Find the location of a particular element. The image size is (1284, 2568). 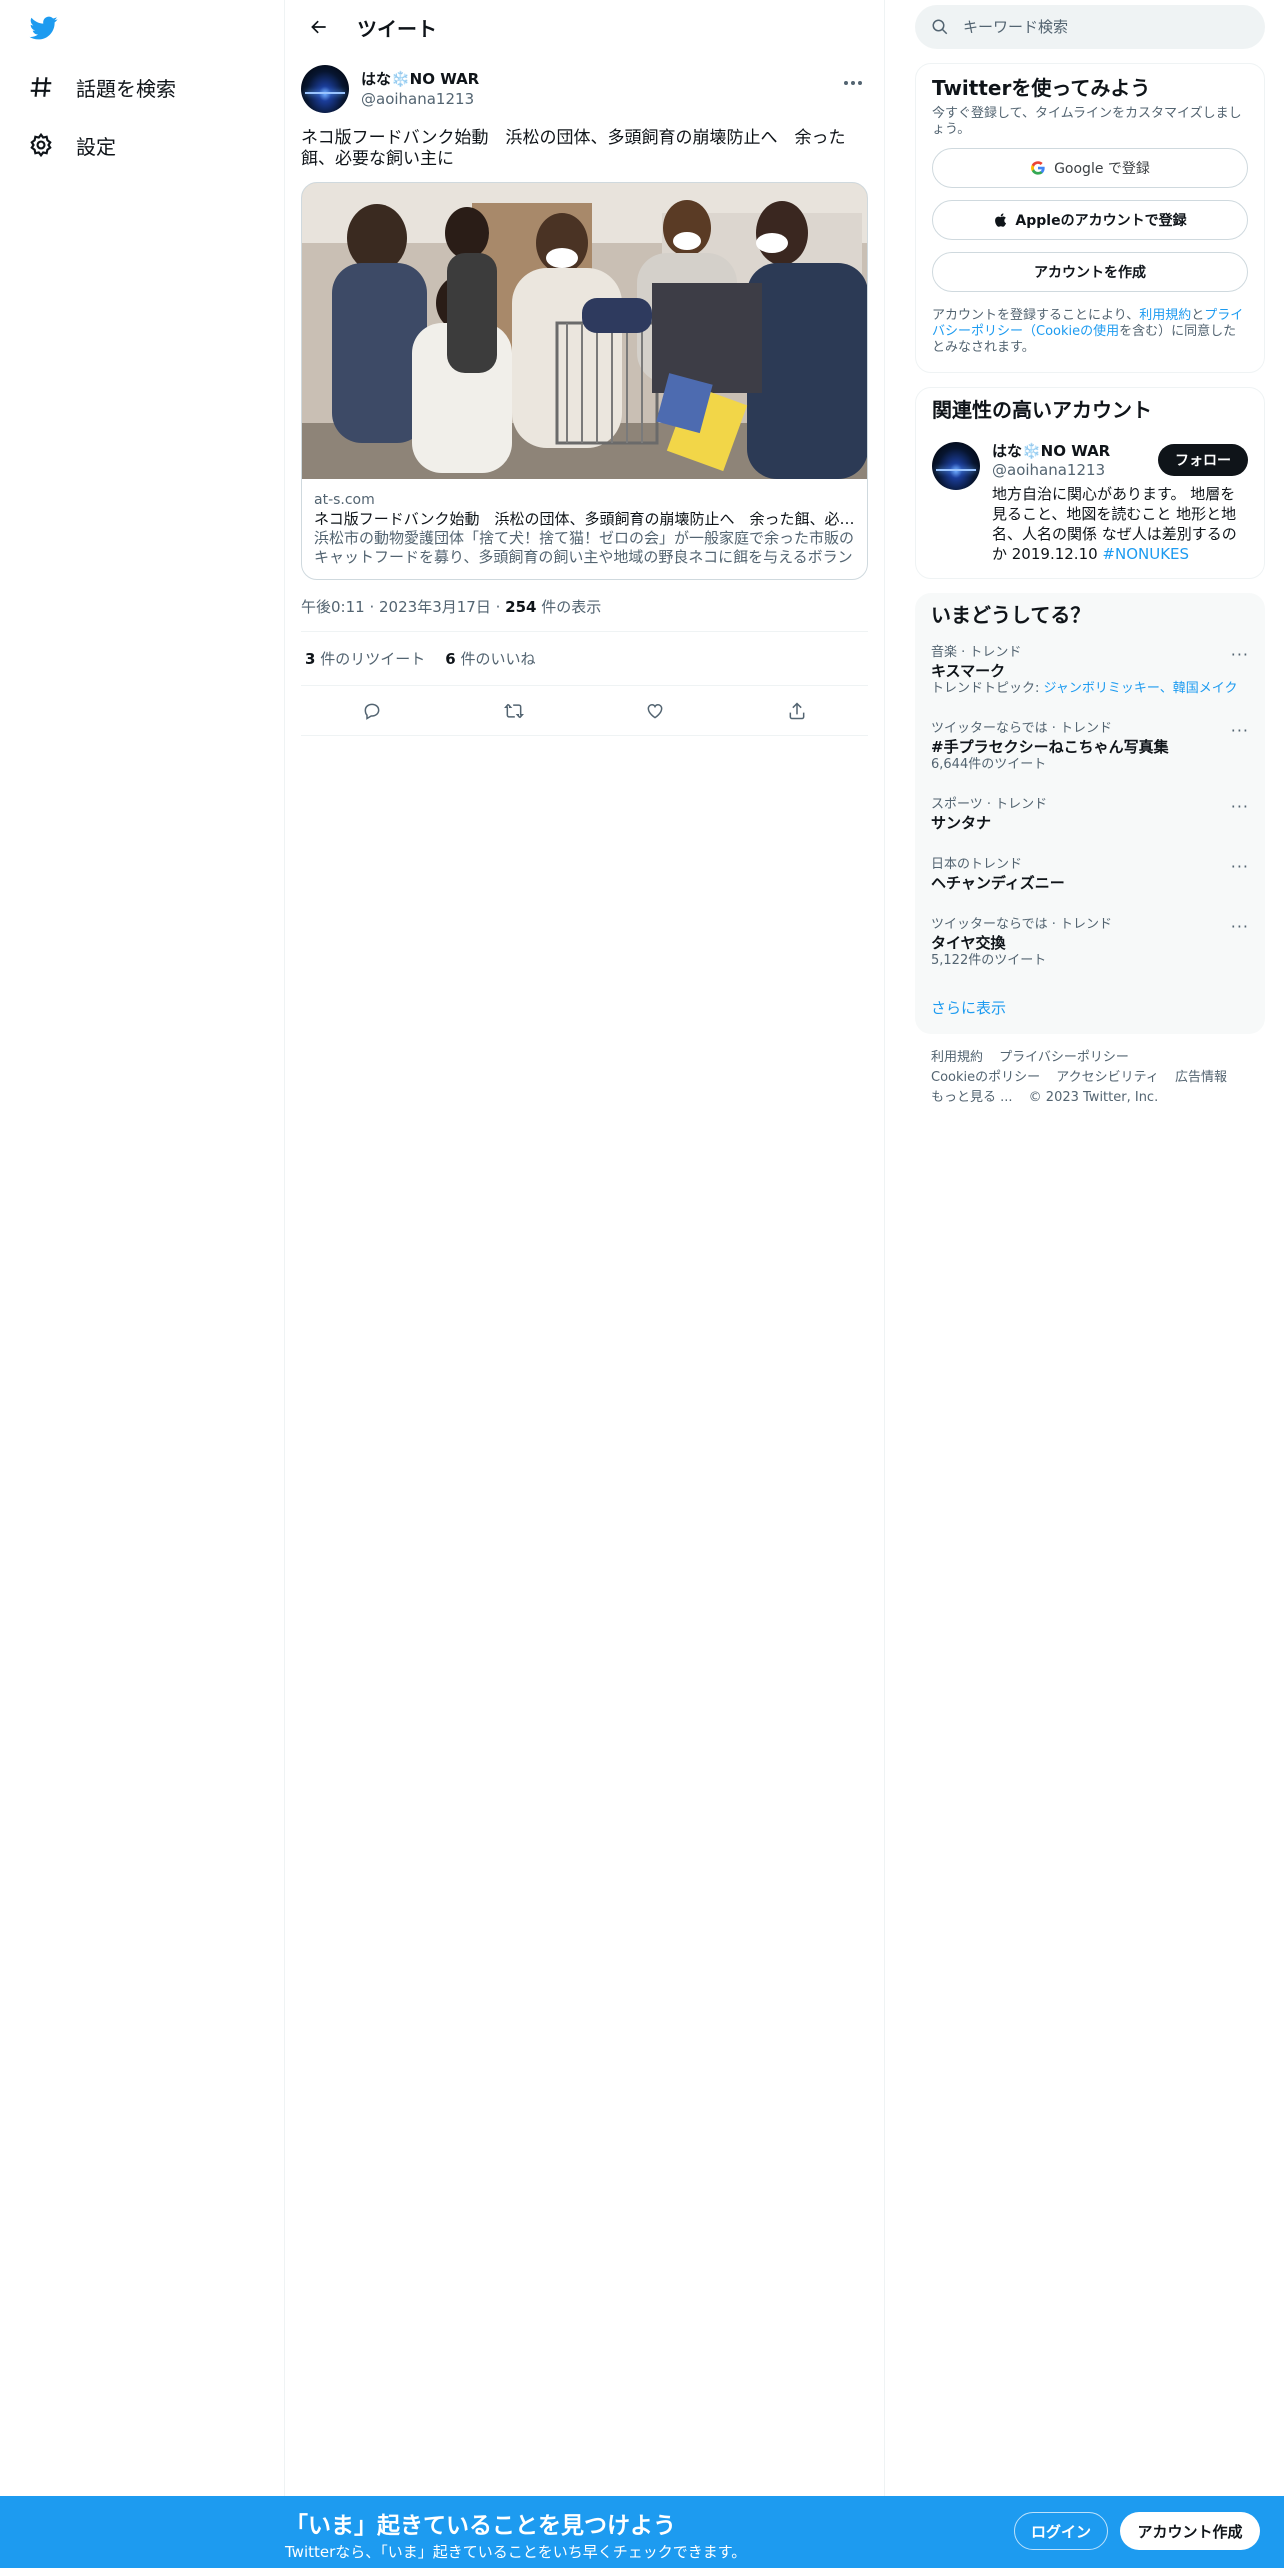

trend-tweet-count: 6,644件のツイート is located at coordinates (989, 764).